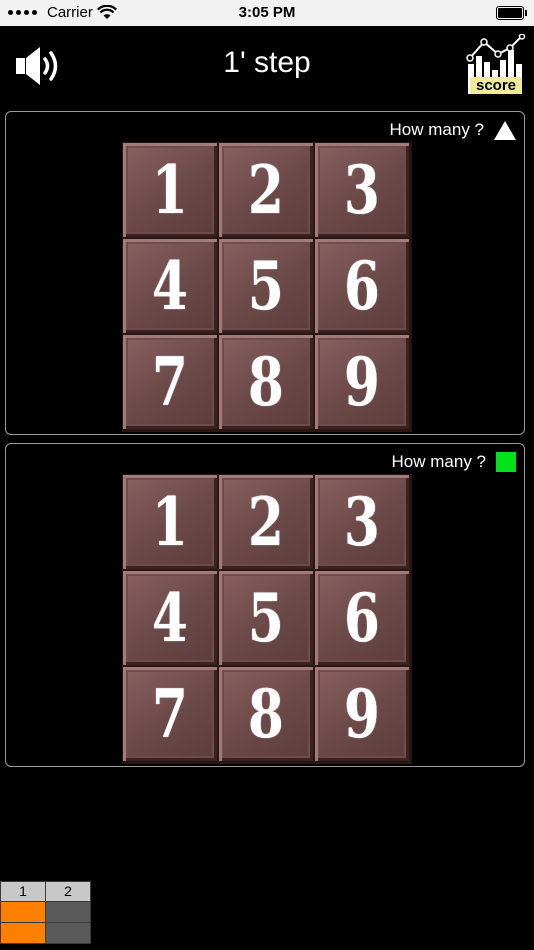 This screenshot has height=950, width=534. What do you see at coordinates (511, 13) in the screenshot?
I see `battery-icon` at bounding box center [511, 13].